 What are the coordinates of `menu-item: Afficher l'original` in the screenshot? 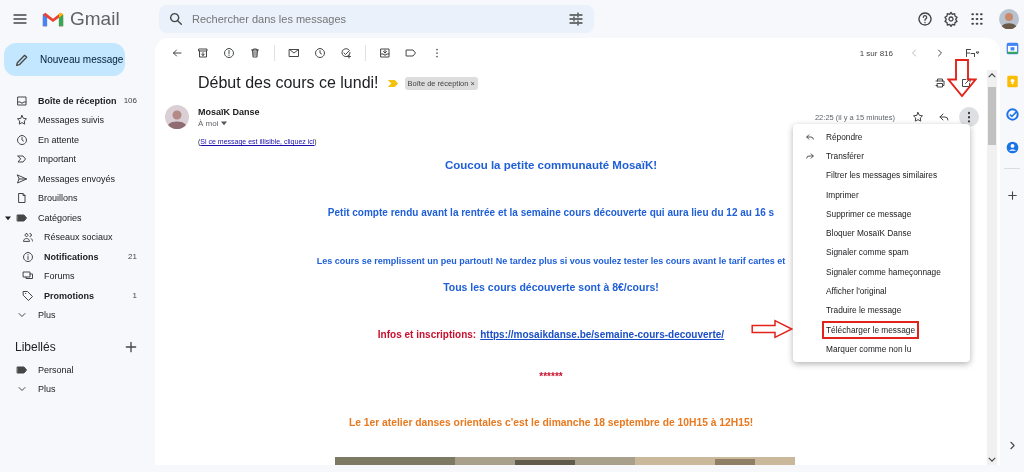 It's located at (881, 291).